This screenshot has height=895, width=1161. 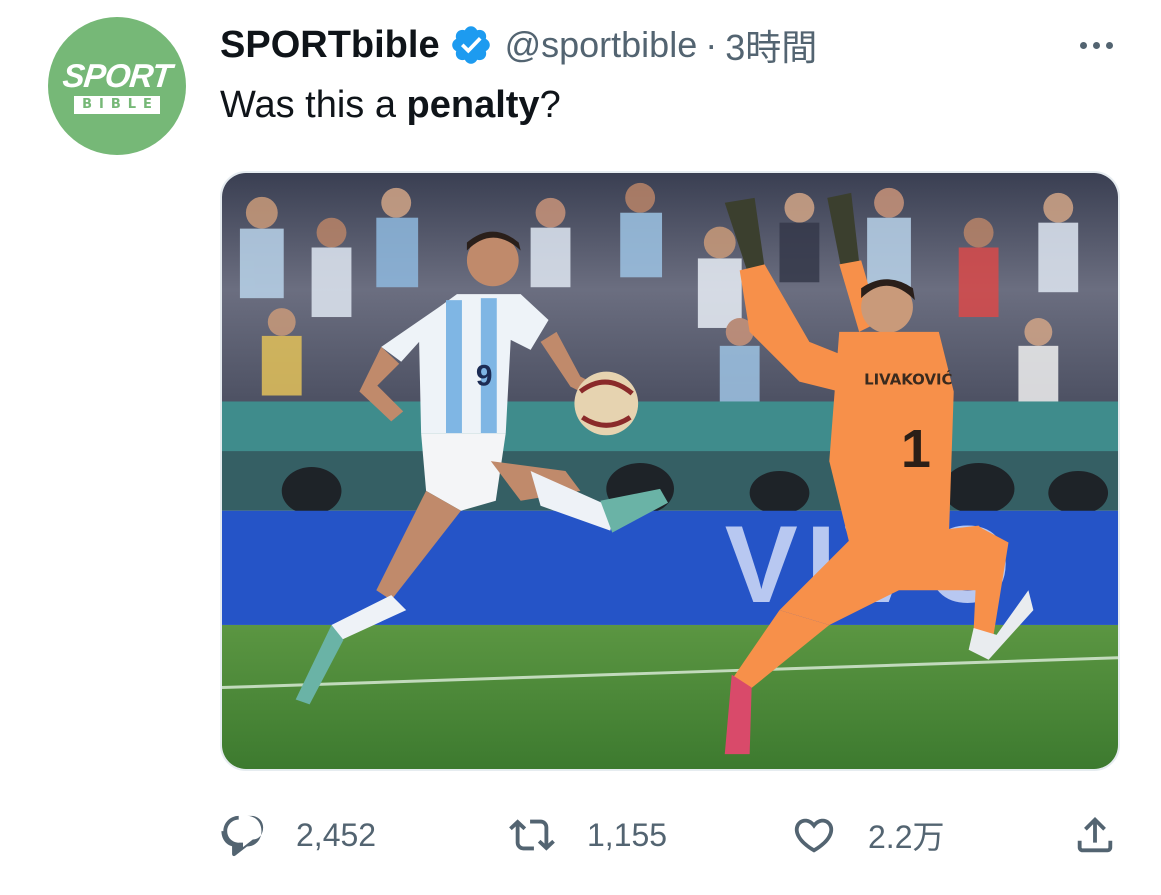 I want to click on tweet-text: Was this a penalty?, so click(x=390, y=105).